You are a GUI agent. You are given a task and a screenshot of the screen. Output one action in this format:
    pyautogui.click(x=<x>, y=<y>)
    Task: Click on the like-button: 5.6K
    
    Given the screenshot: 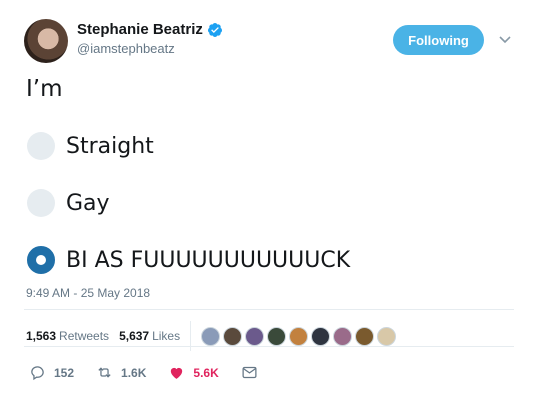 What is the action you would take?
    pyautogui.click(x=193, y=372)
    